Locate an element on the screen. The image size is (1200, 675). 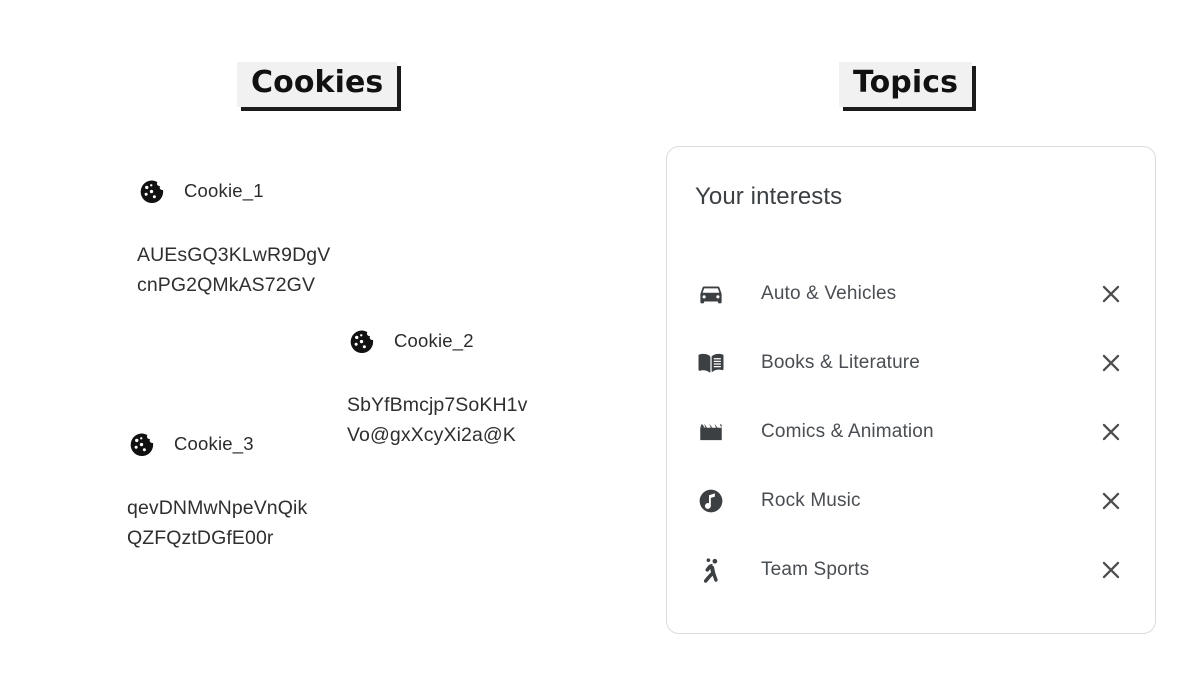
list-item: Auto & Vehicles is located at coordinates (911, 293).